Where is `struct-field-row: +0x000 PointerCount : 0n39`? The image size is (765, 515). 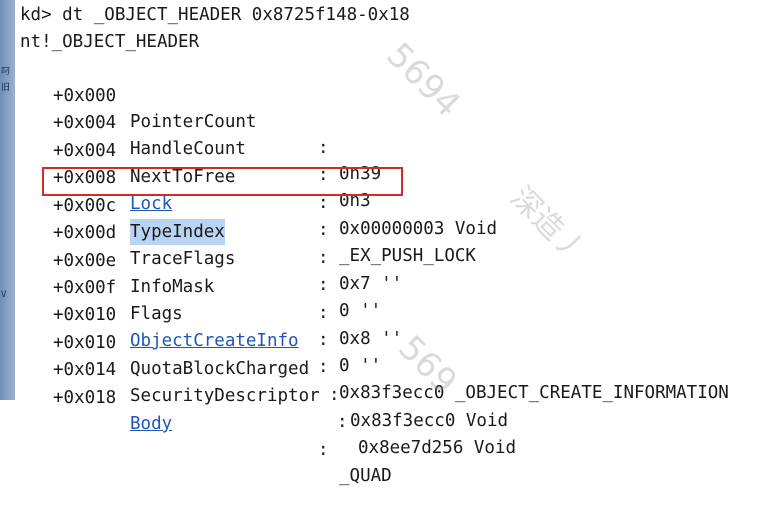
struct-field-row: +0x000 PointerCount : 0n39 is located at coordinates (190, 120).